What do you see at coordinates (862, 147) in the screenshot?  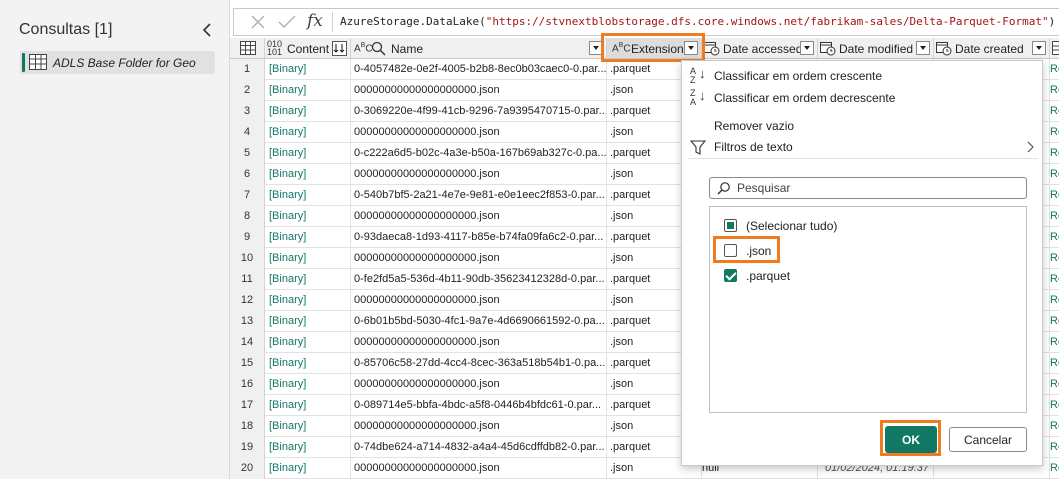 I see `text-filters-item: Filtros de texto` at bounding box center [862, 147].